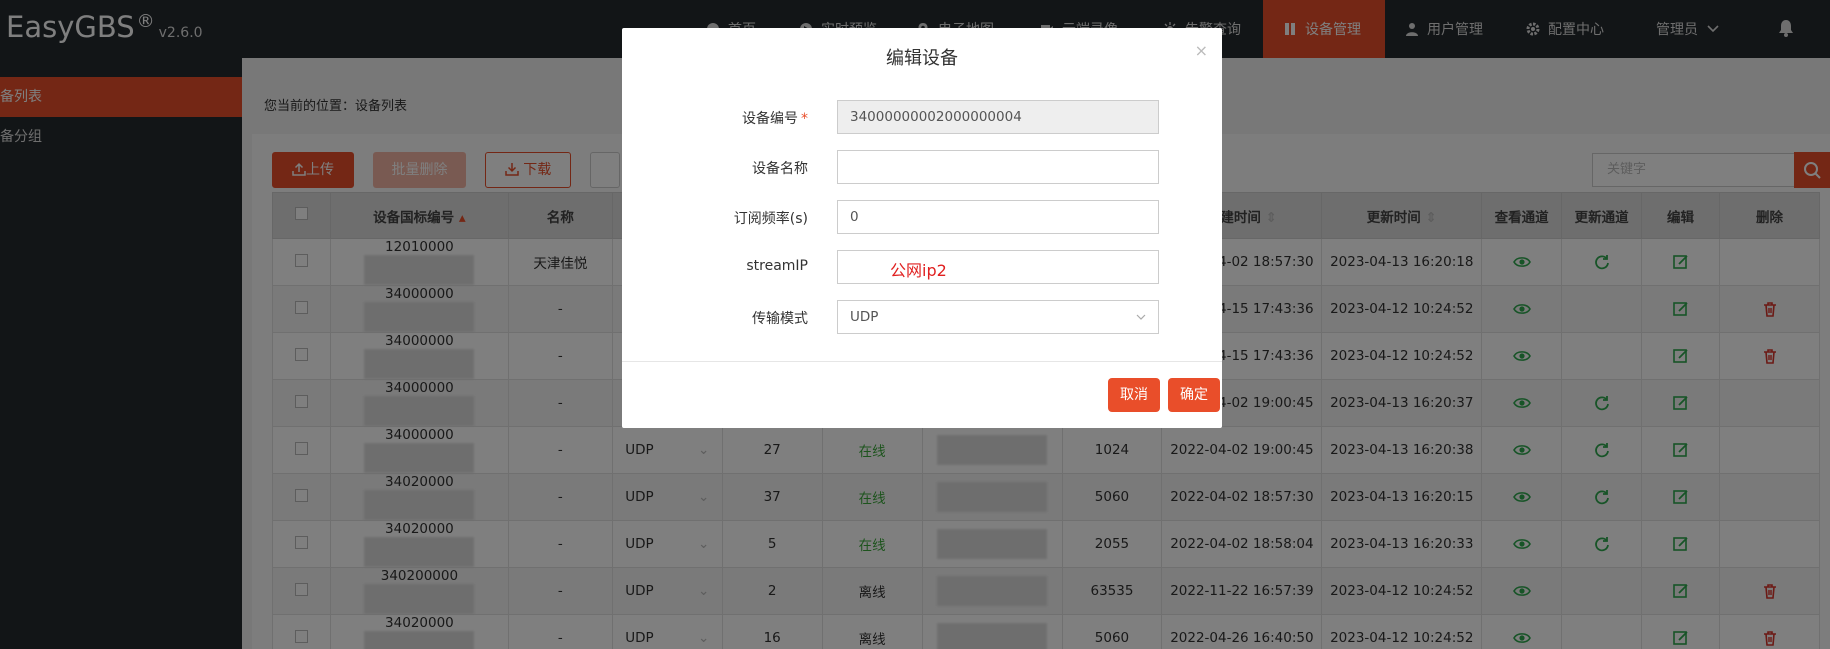 The image size is (1830, 649). I want to click on required-mark: *, so click(804, 119).